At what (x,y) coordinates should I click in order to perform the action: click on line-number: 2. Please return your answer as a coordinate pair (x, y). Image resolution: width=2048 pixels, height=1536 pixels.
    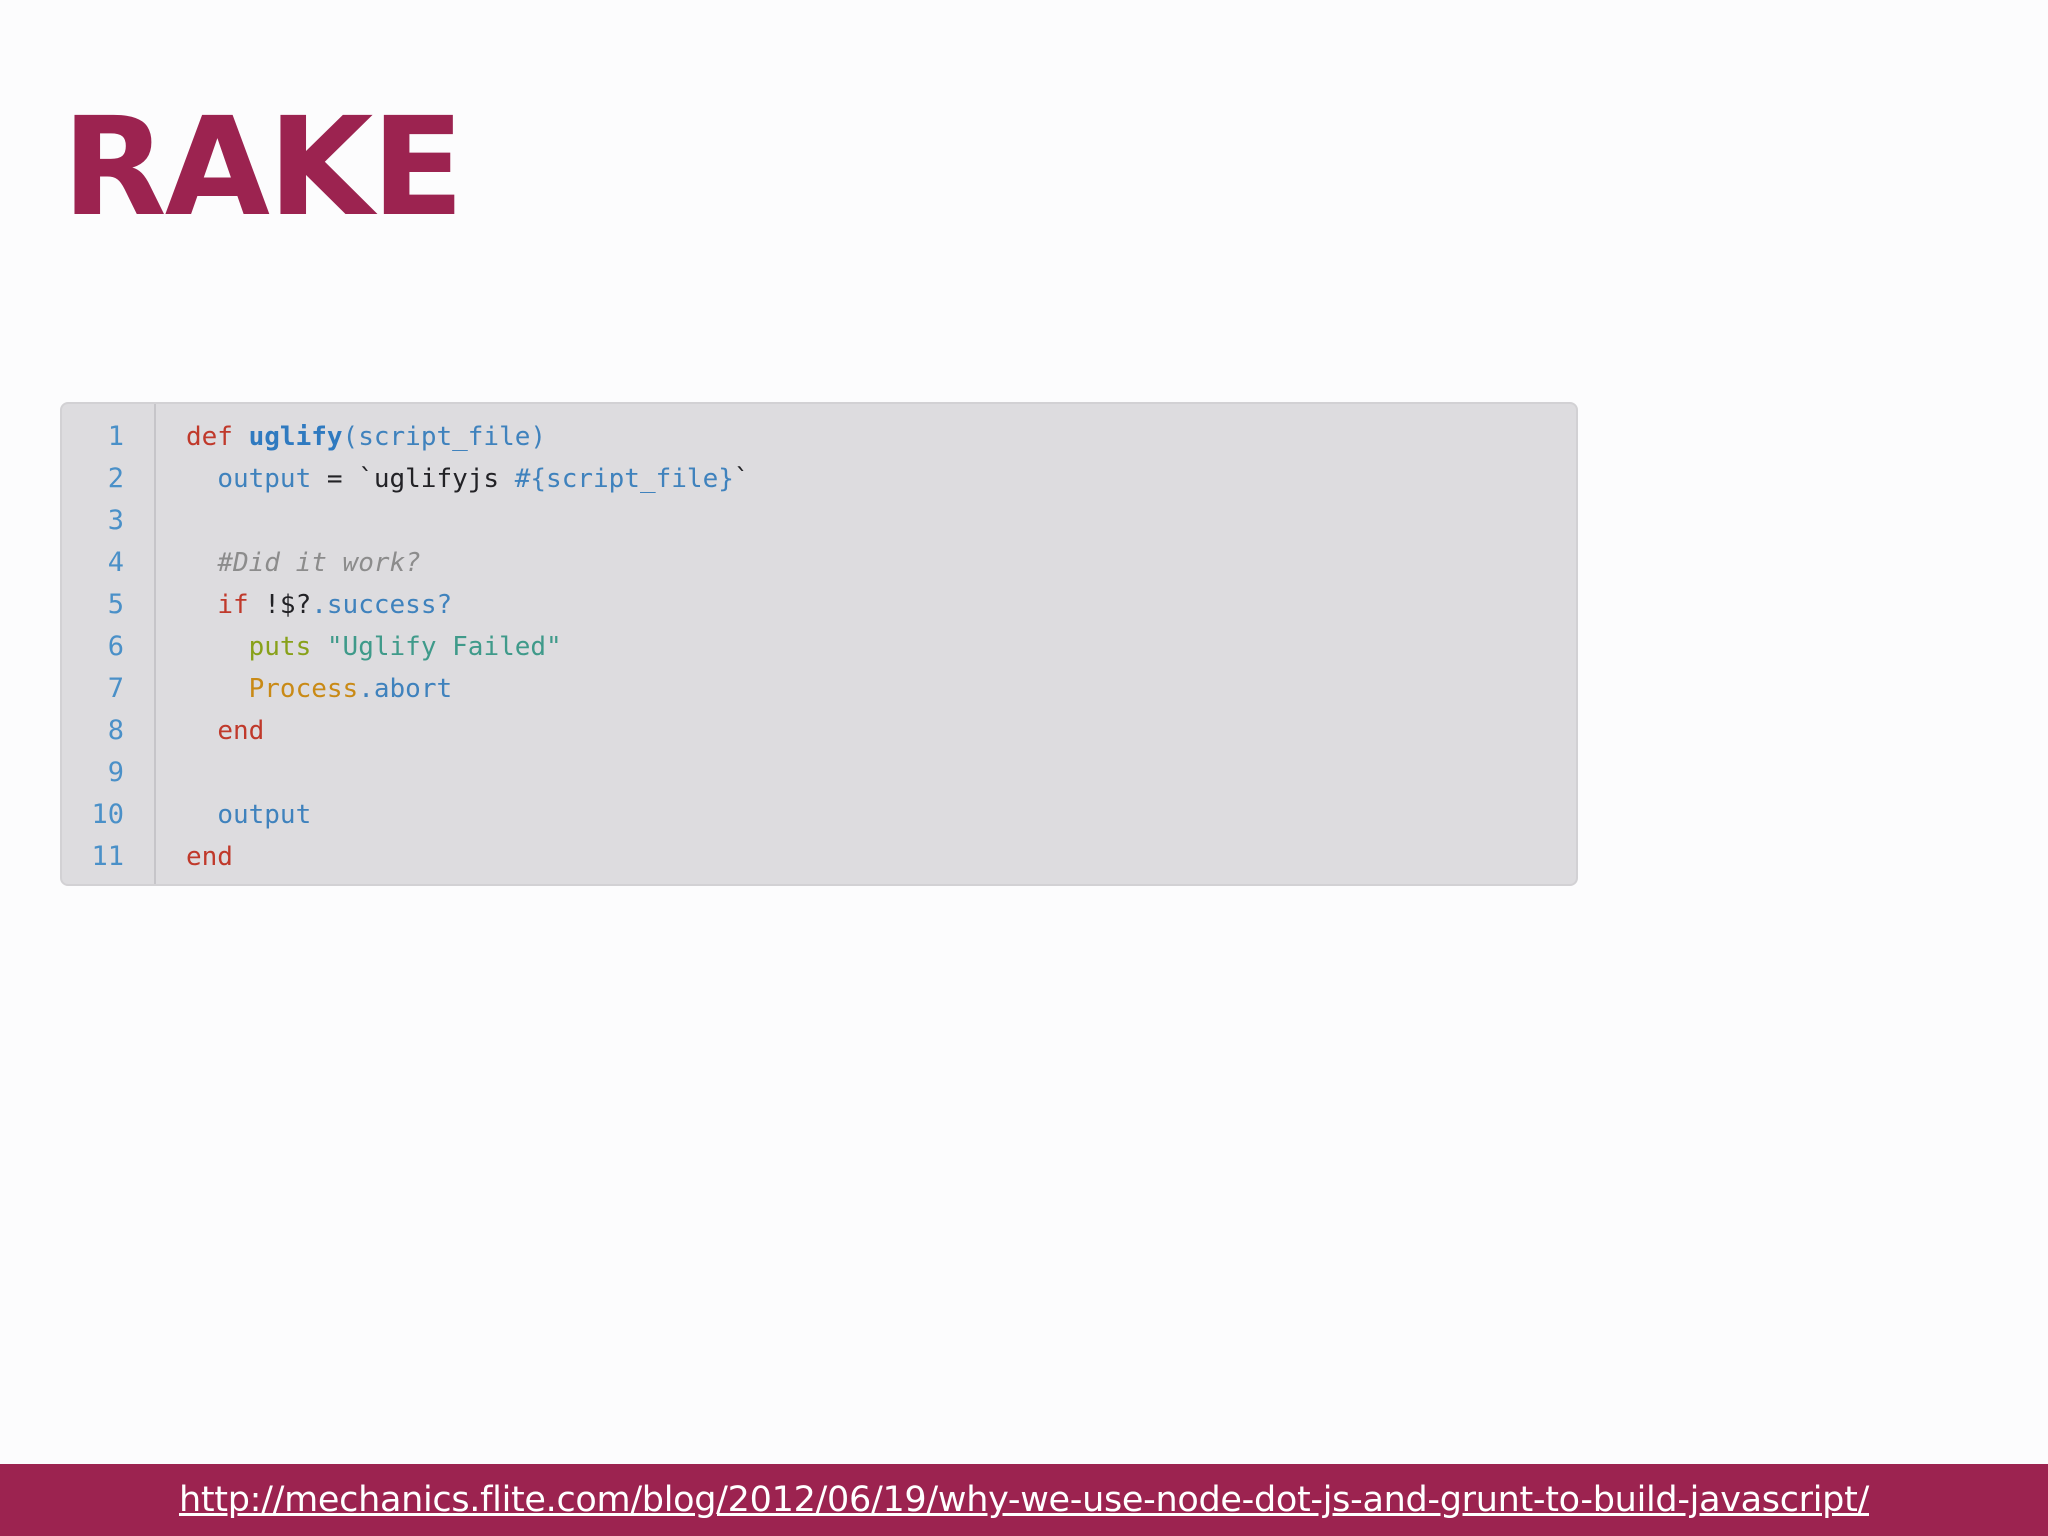
    Looking at the image, I should click on (115, 478).